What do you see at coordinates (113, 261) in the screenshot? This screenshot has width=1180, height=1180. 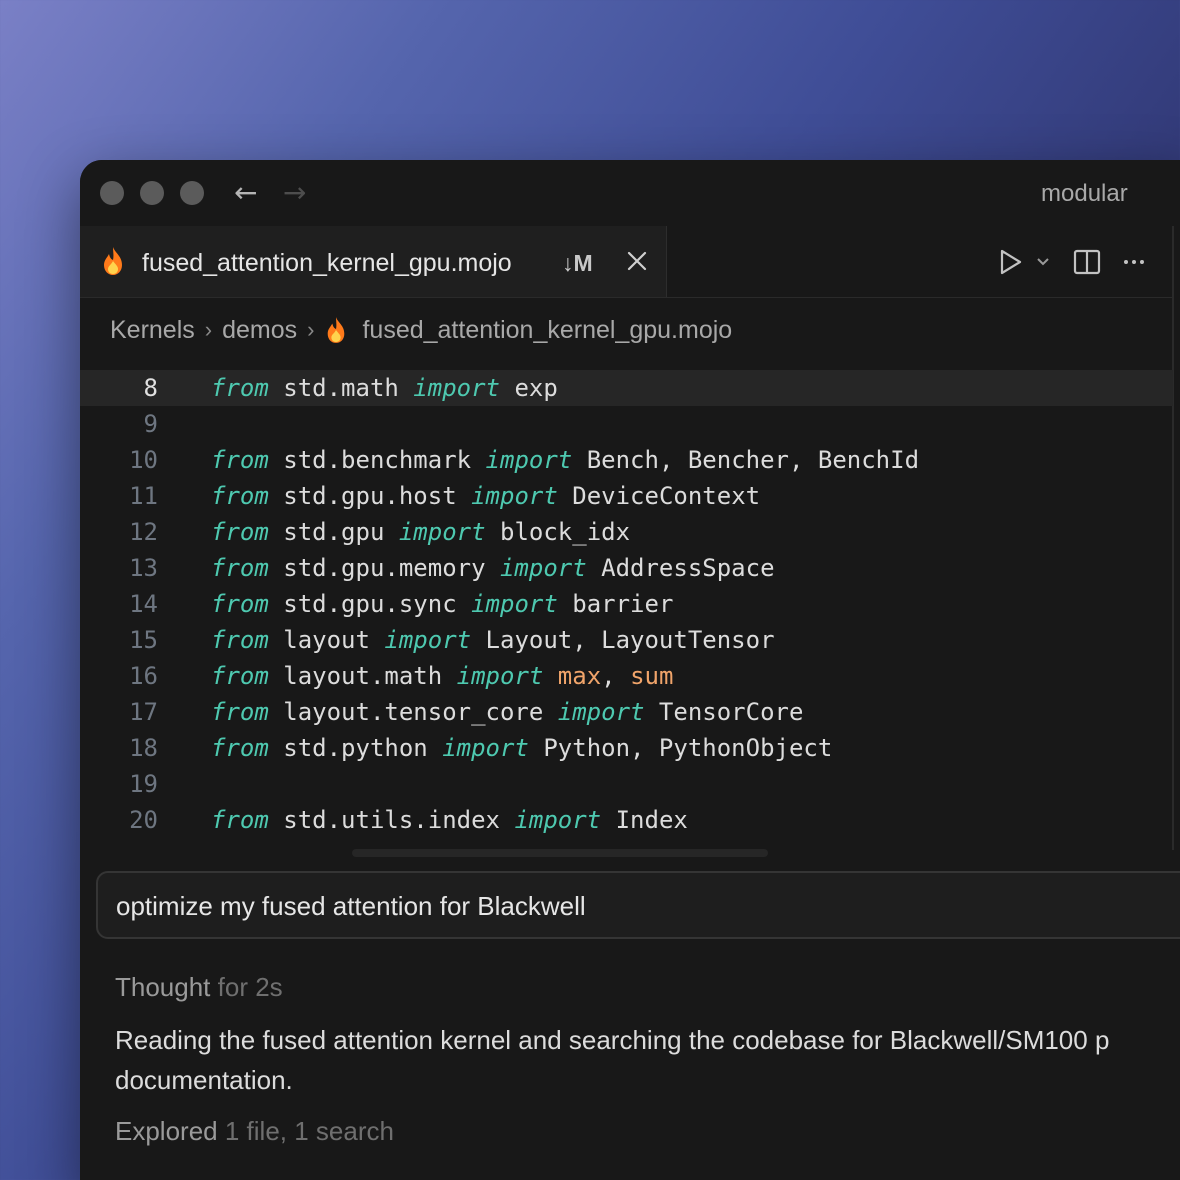 I see `flame-icon` at bounding box center [113, 261].